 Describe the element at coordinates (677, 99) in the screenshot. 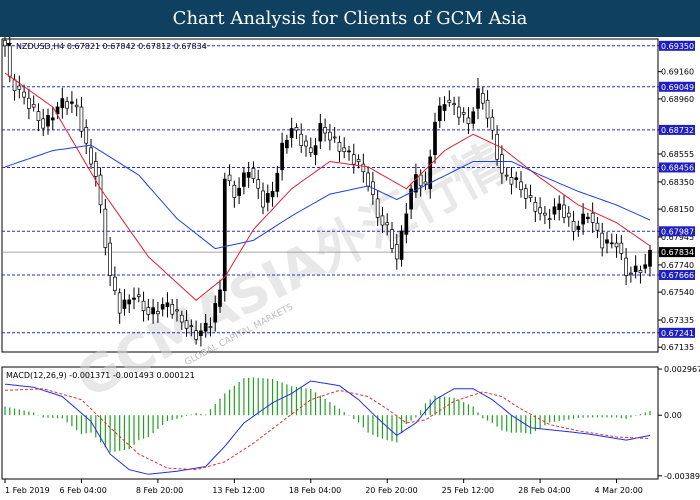

I see `price-tick-label: 0.68960` at that location.